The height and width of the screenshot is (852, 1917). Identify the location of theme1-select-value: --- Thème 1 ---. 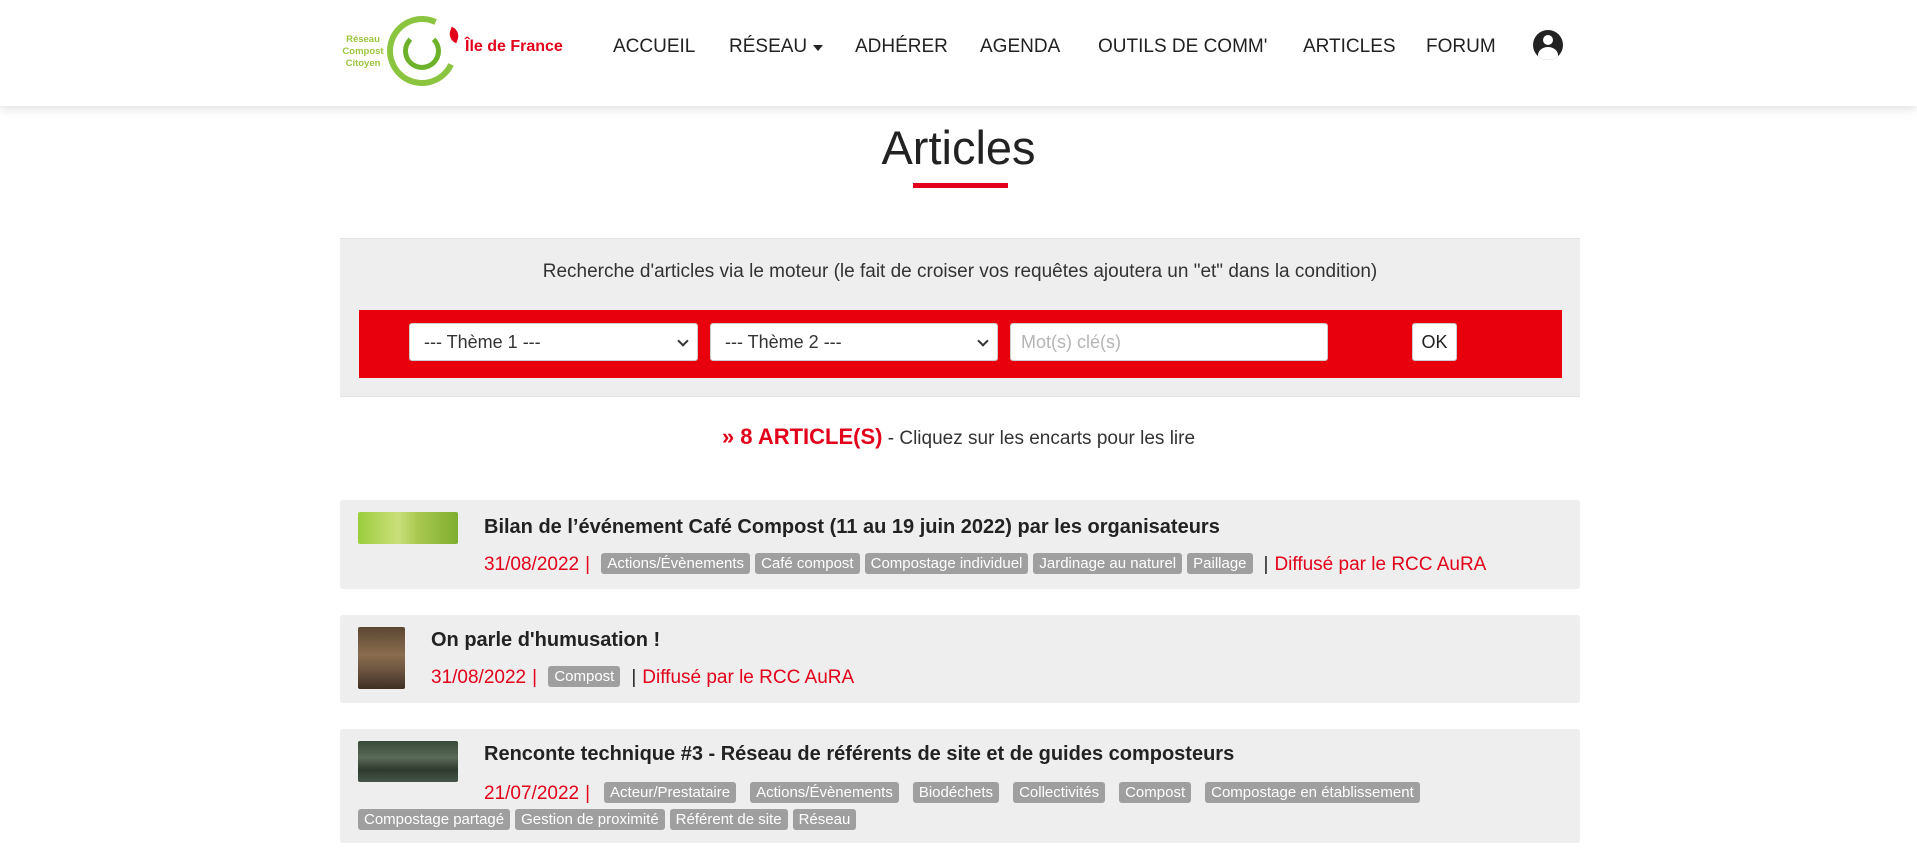
(482, 342).